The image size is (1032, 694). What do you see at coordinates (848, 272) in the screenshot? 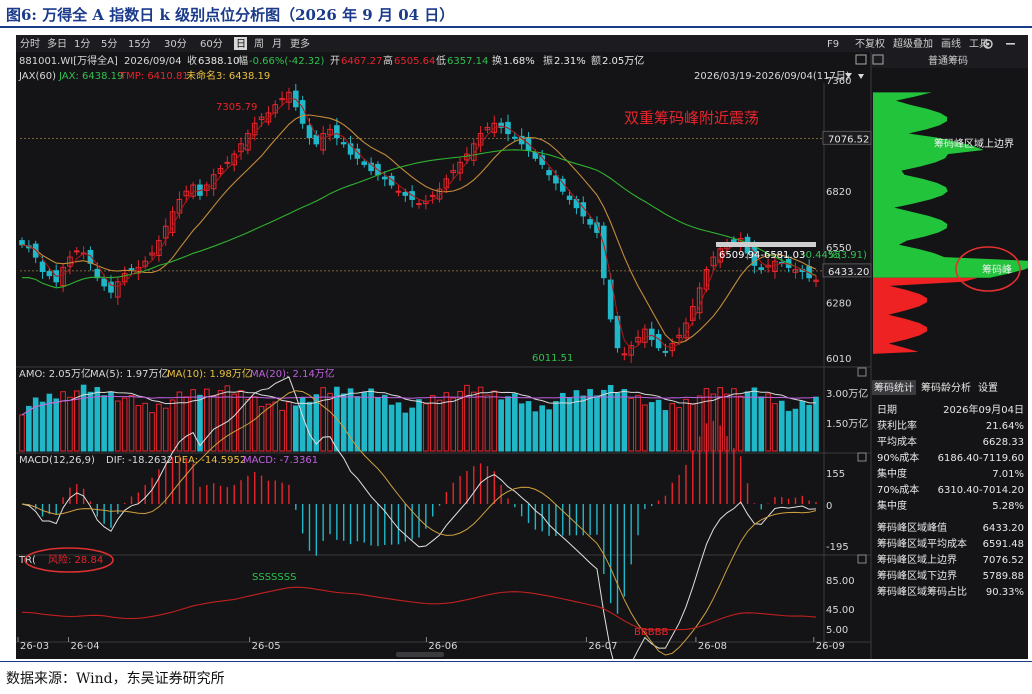
I see `price-box-label-1: 6433.20` at bounding box center [848, 272].